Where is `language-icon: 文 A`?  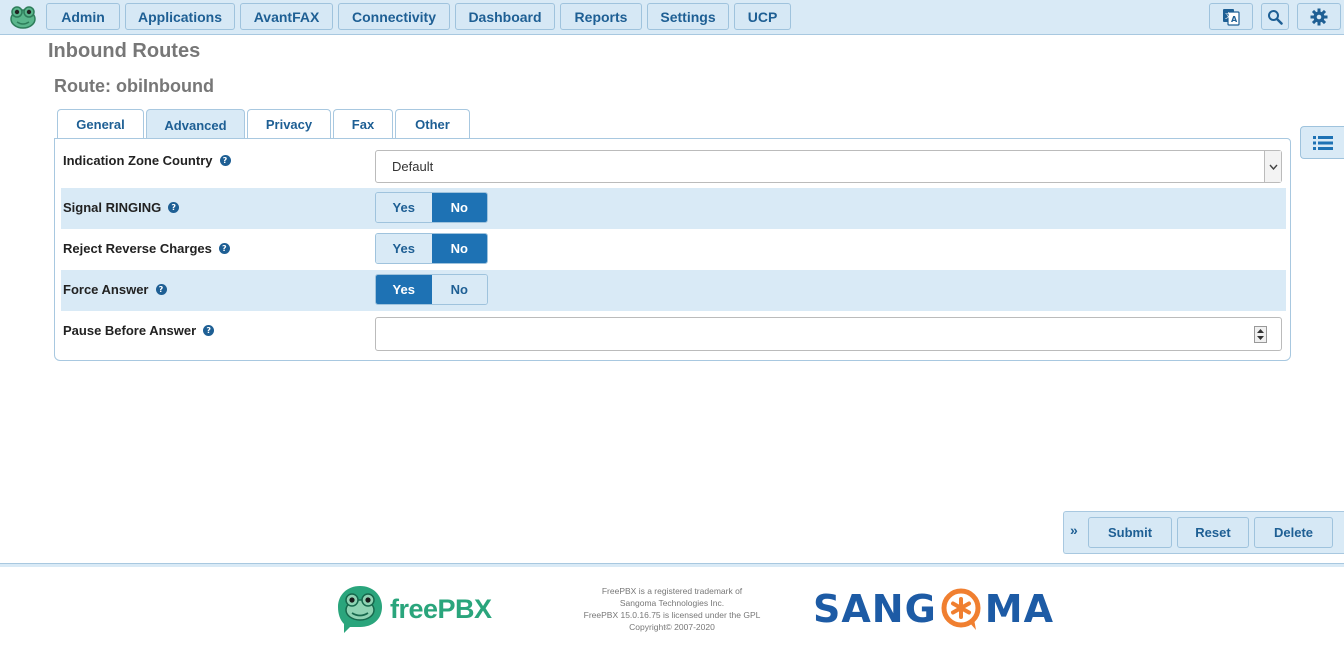
language-icon: 文 A is located at coordinates (1231, 17).